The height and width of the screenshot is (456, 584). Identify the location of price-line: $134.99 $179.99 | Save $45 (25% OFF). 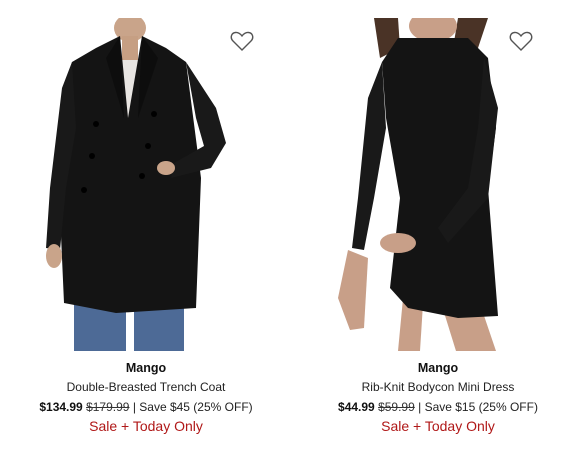
(146, 407).